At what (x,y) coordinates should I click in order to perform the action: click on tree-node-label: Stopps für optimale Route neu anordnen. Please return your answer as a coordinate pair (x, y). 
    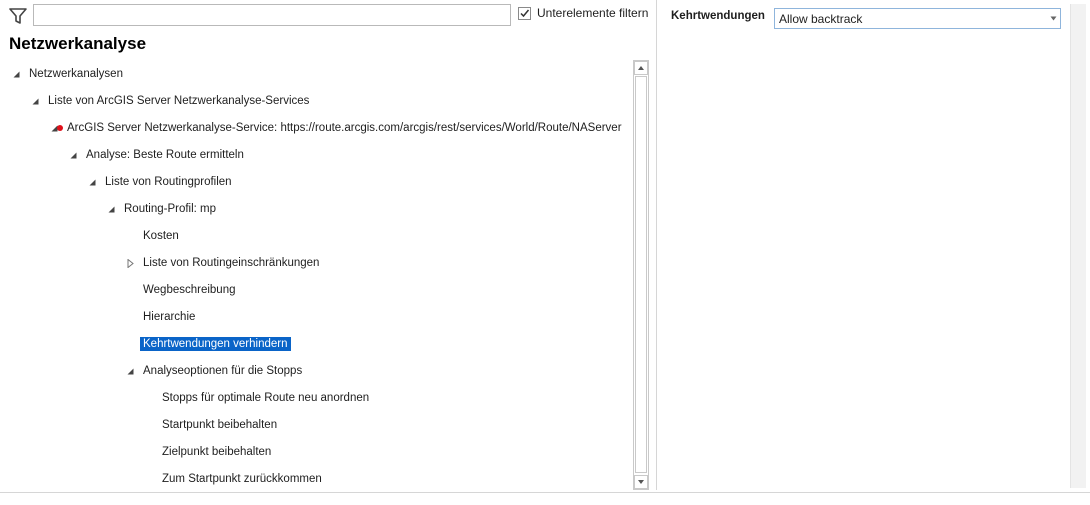
    Looking at the image, I should click on (266, 398).